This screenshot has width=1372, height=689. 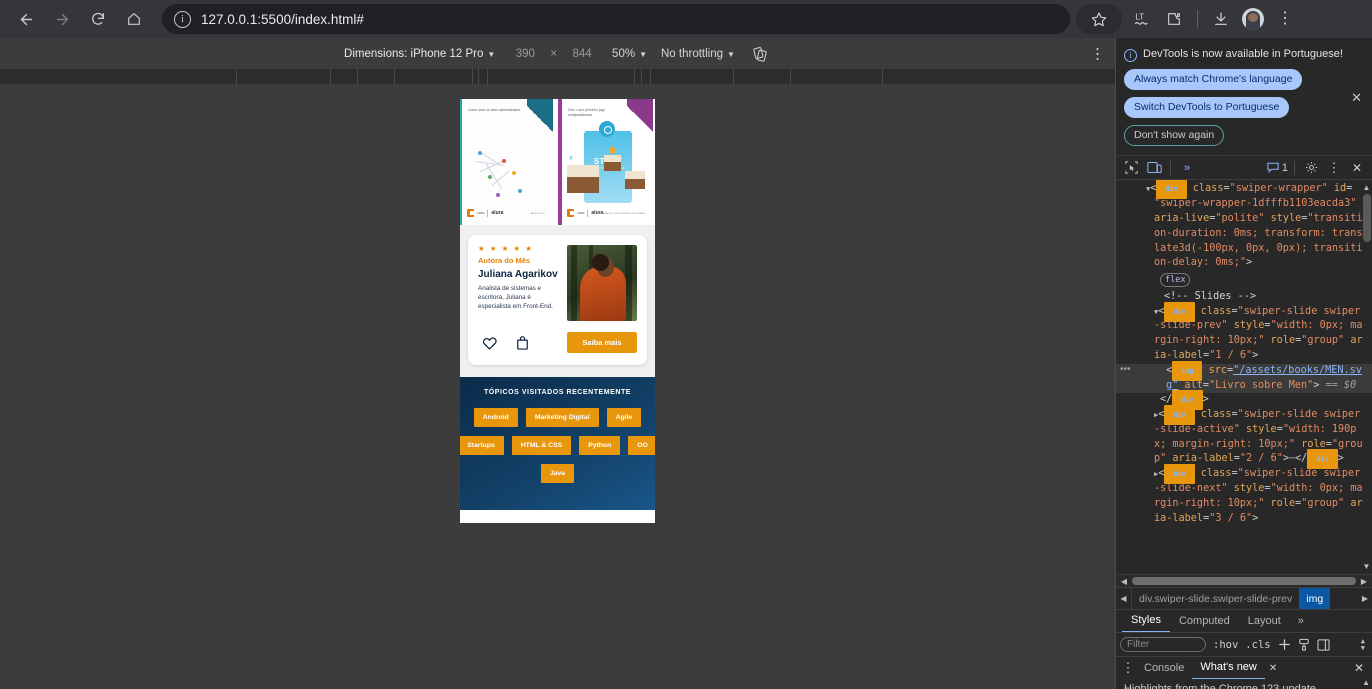 What do you see at coordinates (1363, 668) in the screenshot?
I see `close-drawer-button: ✕` at bounding box center [1363, 668].